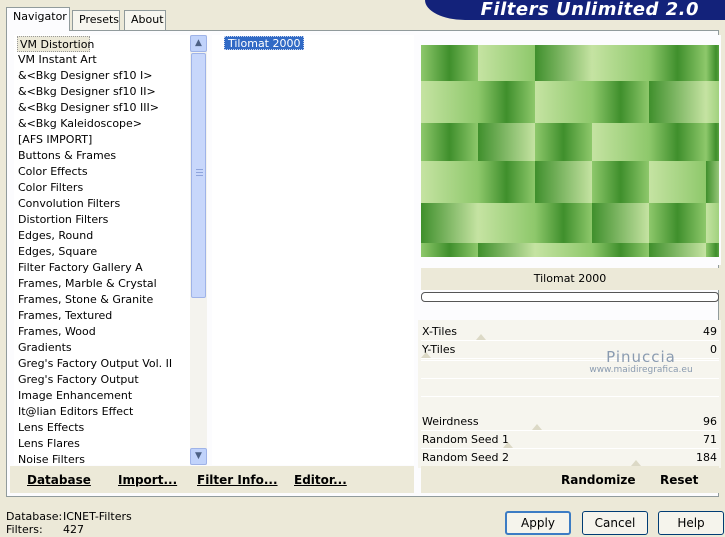 The width and height of the screenshot is (725, 537). I want to click on database-button: Database, so click(59, 480).